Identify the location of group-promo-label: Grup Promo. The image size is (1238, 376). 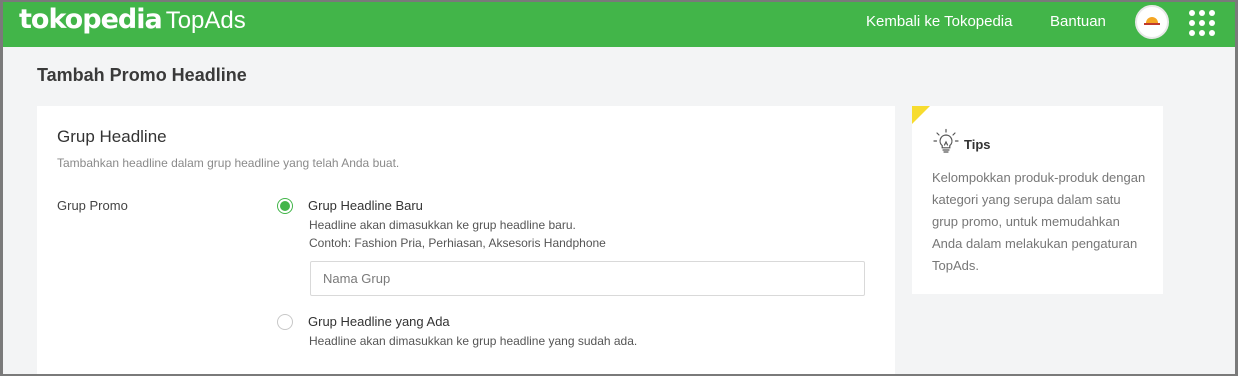
(92, 205).